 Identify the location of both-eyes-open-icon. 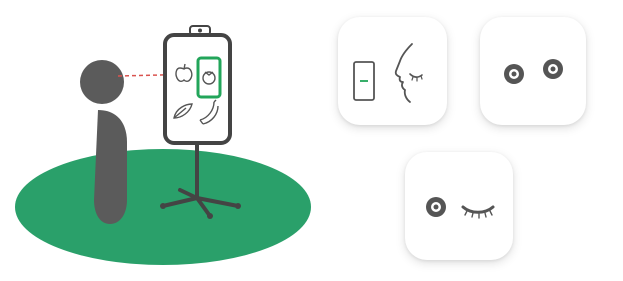
(533, 71).